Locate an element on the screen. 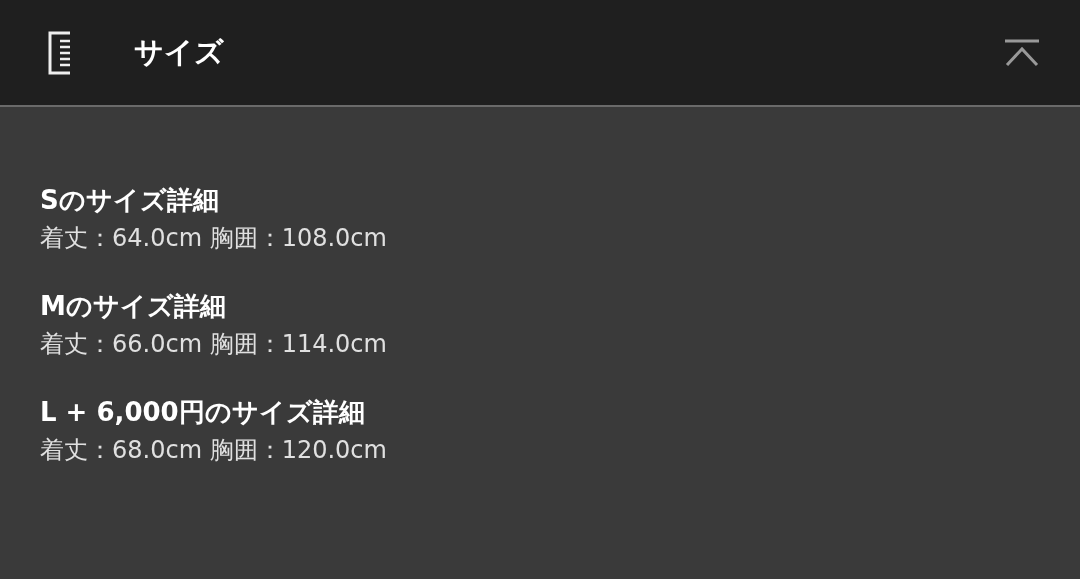  size-heading: Mのサイズ詳細 is located at coordinates (133, 307).